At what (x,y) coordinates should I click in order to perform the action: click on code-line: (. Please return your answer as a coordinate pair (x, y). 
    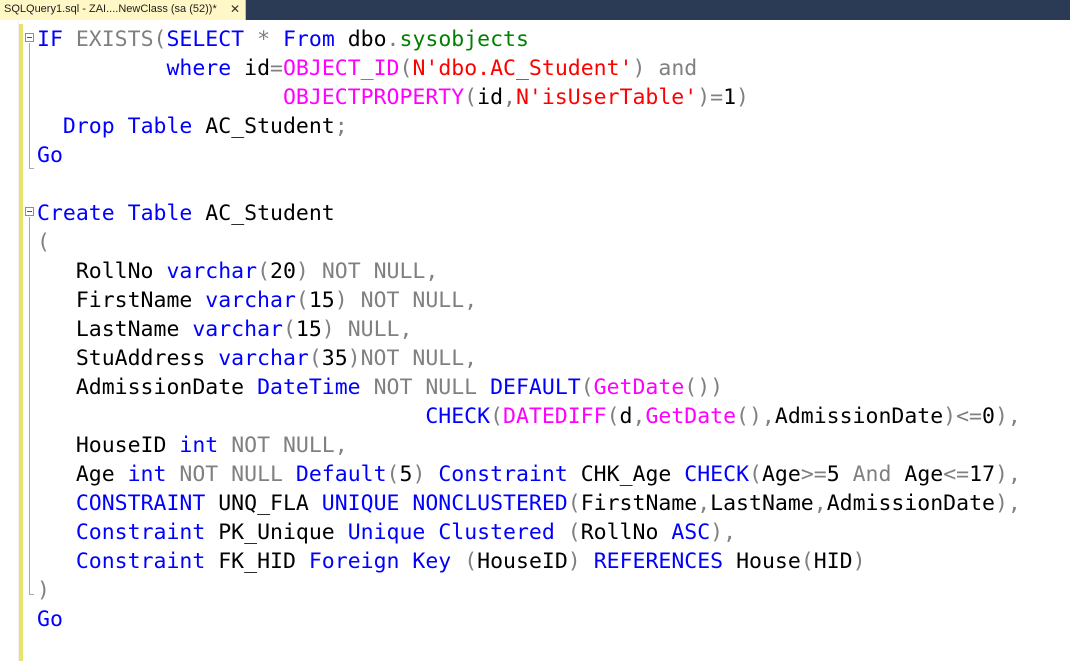
    Looking at the image, I should click on (529, 242).